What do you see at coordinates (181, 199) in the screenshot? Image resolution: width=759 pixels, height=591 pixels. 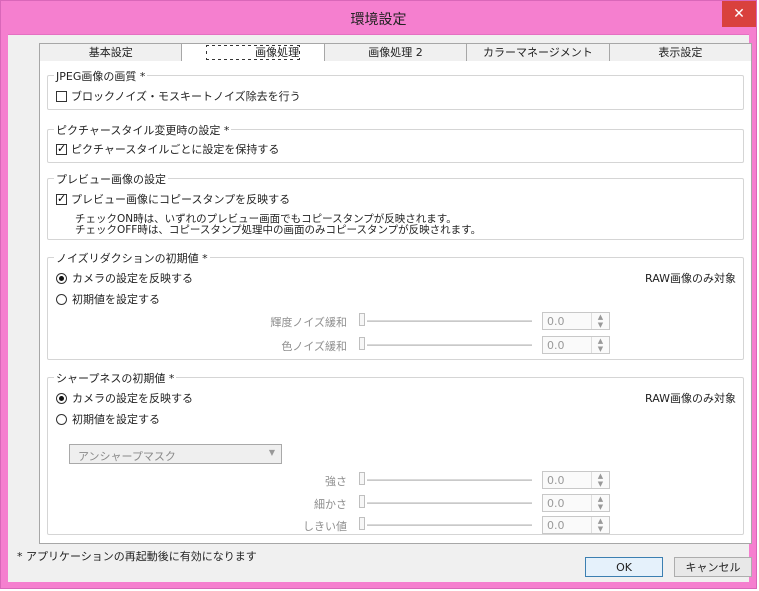 I see `checkbox-label: プレビュー画像にコピースタンプを反映する` at bounding box center [181, 199].